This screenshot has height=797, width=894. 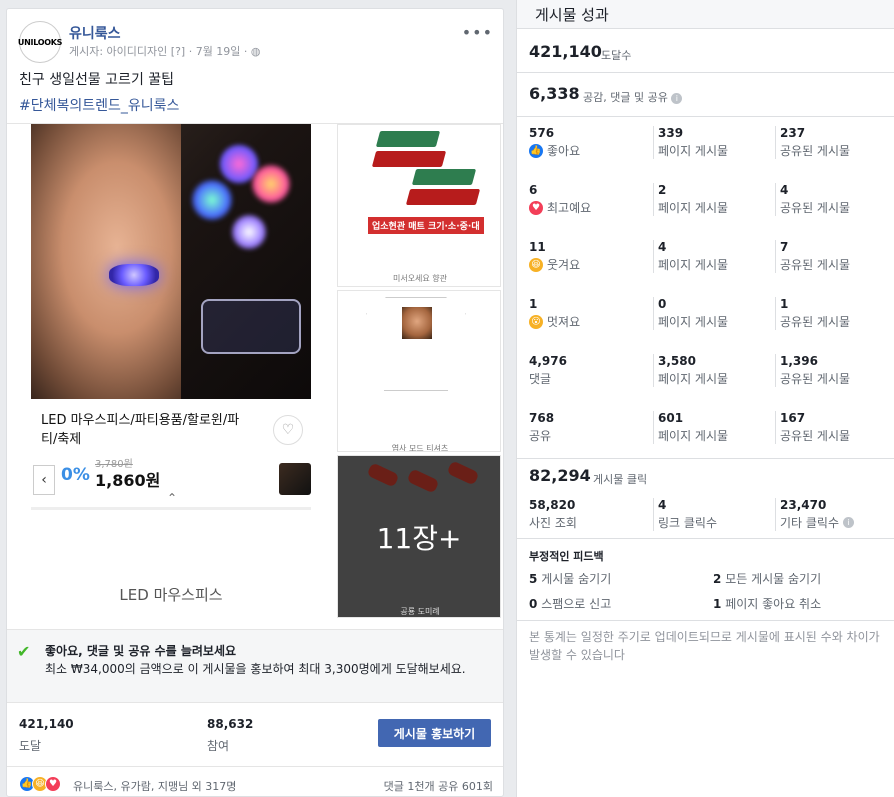 What do you see at coordinates (542, 418) in the screenshot?
I see `shares-total: 768` at bounding box center [542, 418].